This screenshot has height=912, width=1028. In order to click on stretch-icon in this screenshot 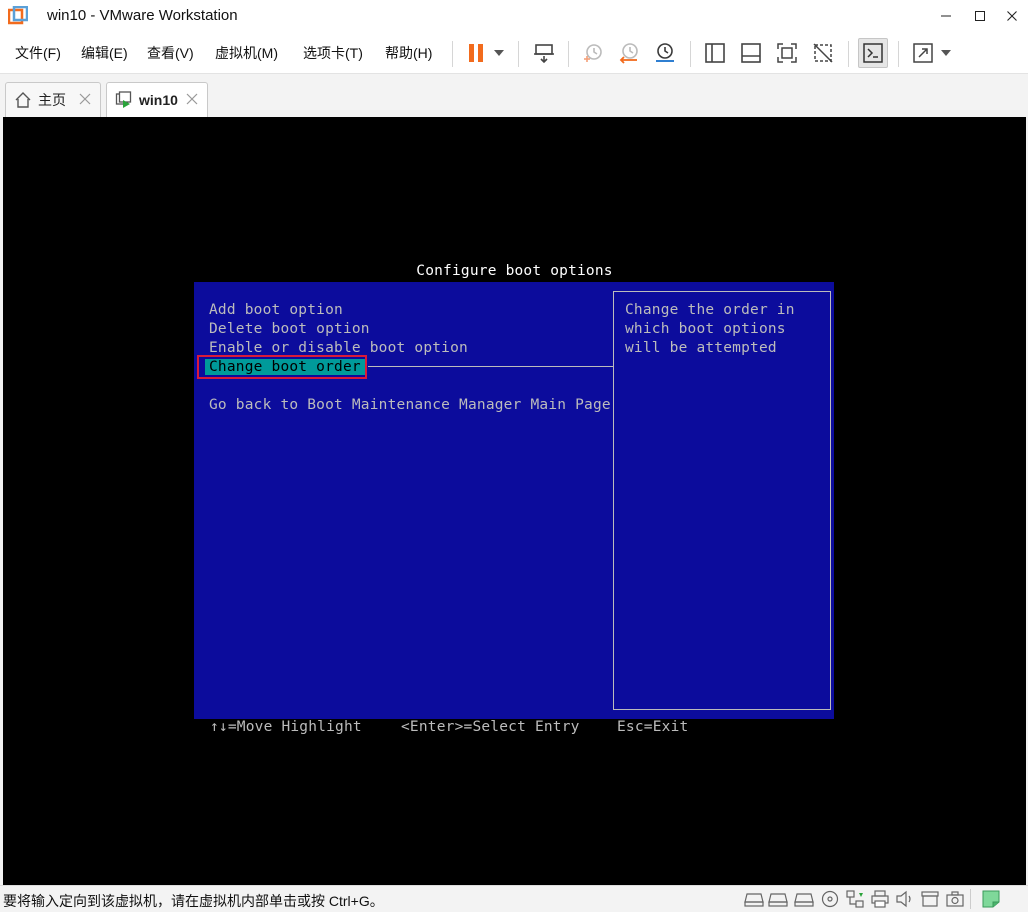, I will do `click(923, 53)`.